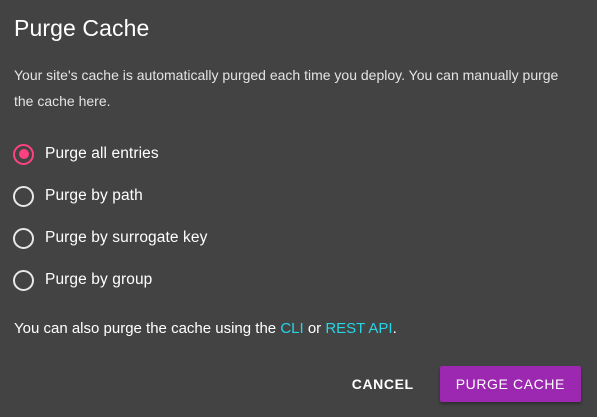  What do you see at coordinates (314, 328) in the screenshot?
I see `footnote-middle: or` at bounding box center [314, 328].